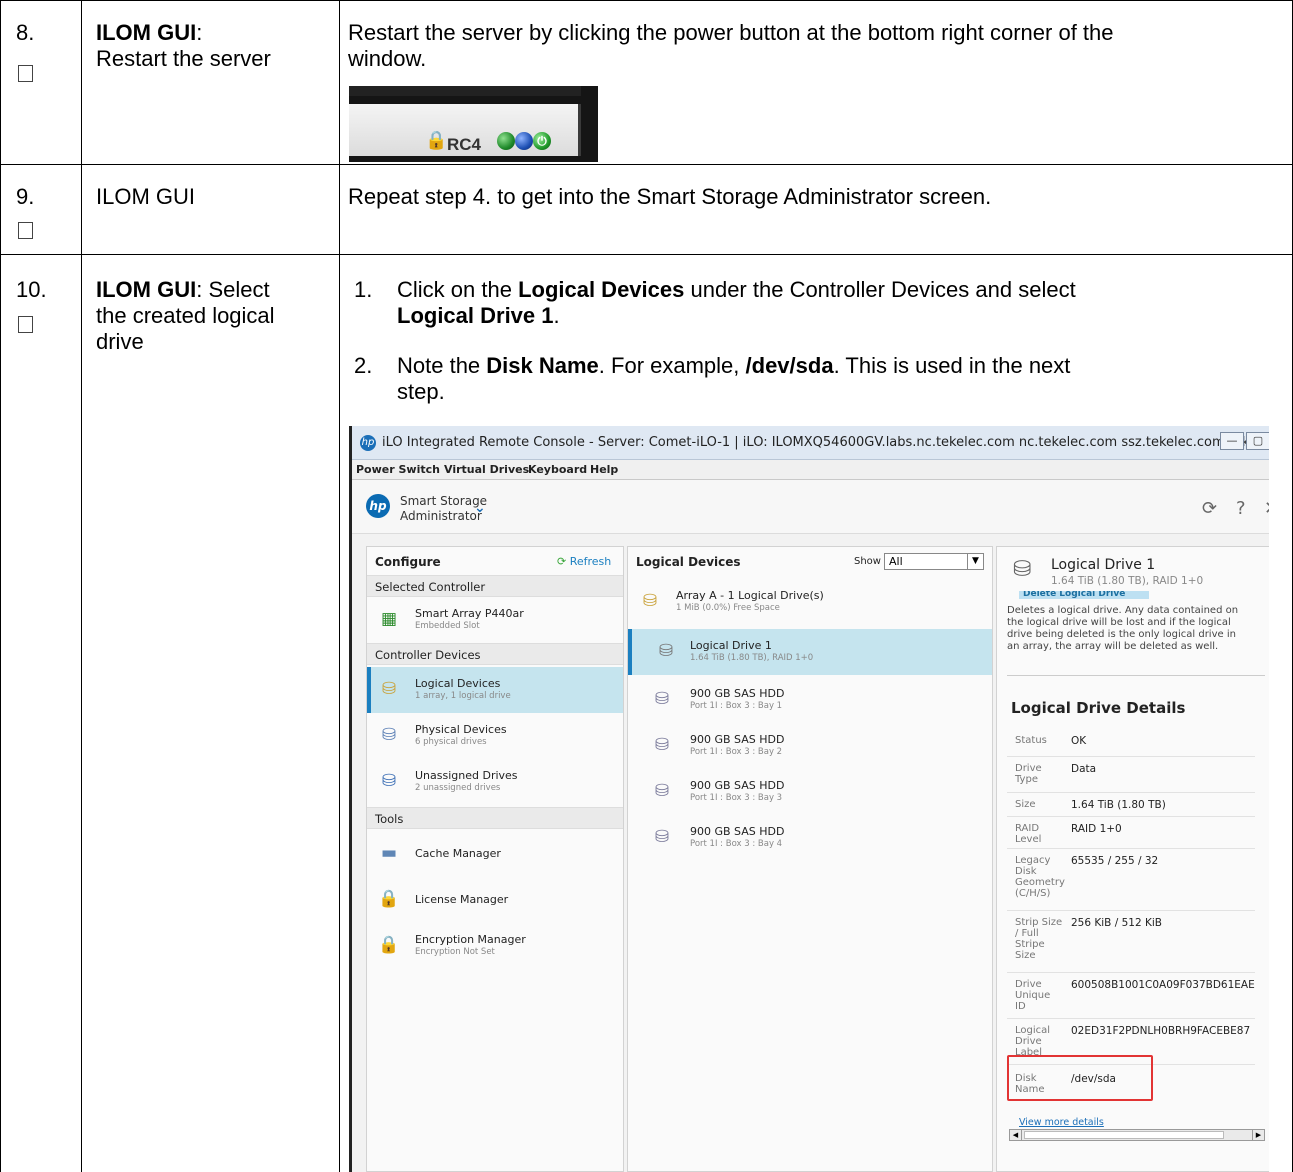 The image size is (1293, 1172). What do you see at coordinates (1080, 1078) in the screenshot?
I see `disk-name-highlight` at bounding box center [1080, 1078].